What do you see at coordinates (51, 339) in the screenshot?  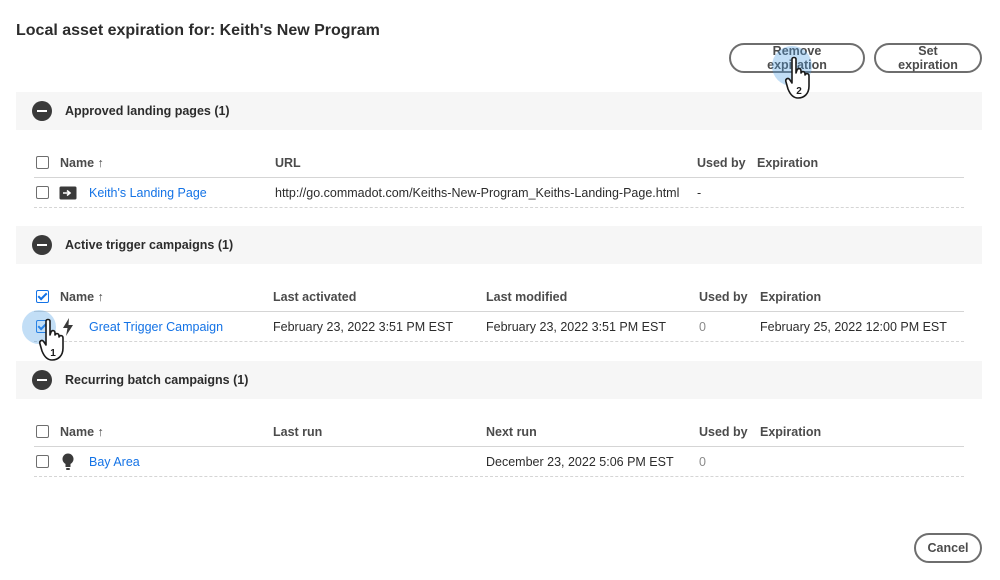 I see `hand-pointer-icon: 1` at bounding box center [51, 339].